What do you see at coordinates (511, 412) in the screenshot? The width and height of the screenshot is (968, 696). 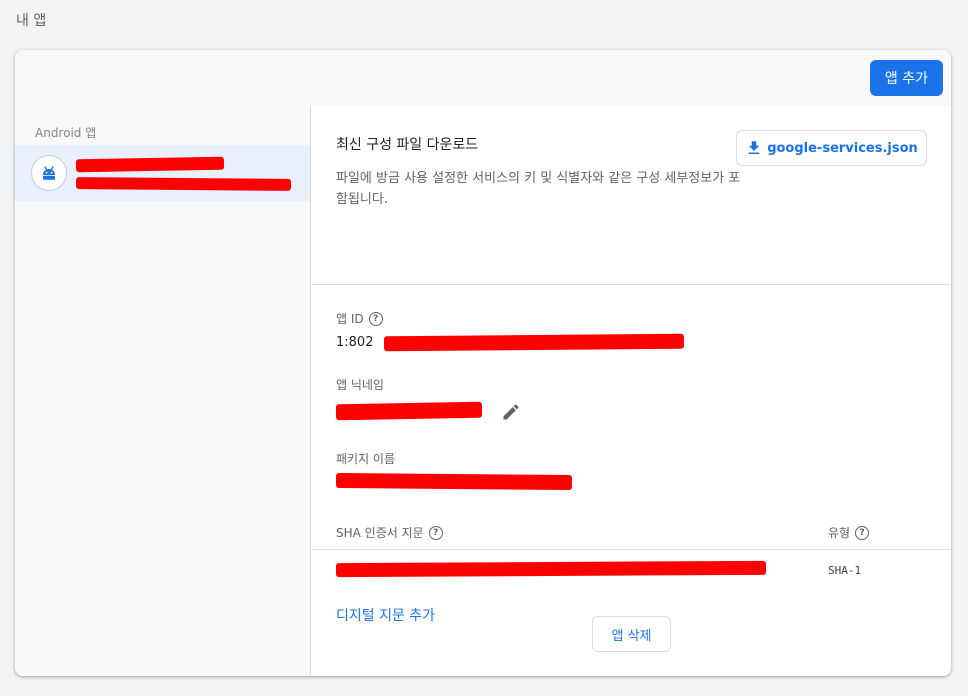 I see `edit-icon` at bounding box center [511, 412].